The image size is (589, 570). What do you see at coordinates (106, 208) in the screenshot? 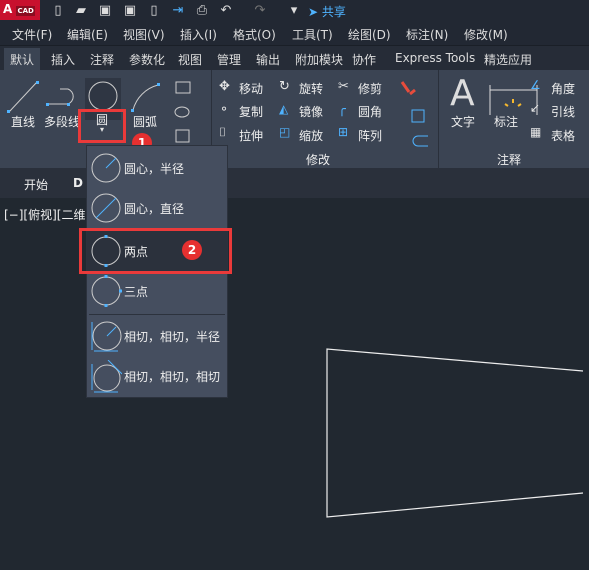
I see `center-diameter-icon` at bounding box center [106, 208].